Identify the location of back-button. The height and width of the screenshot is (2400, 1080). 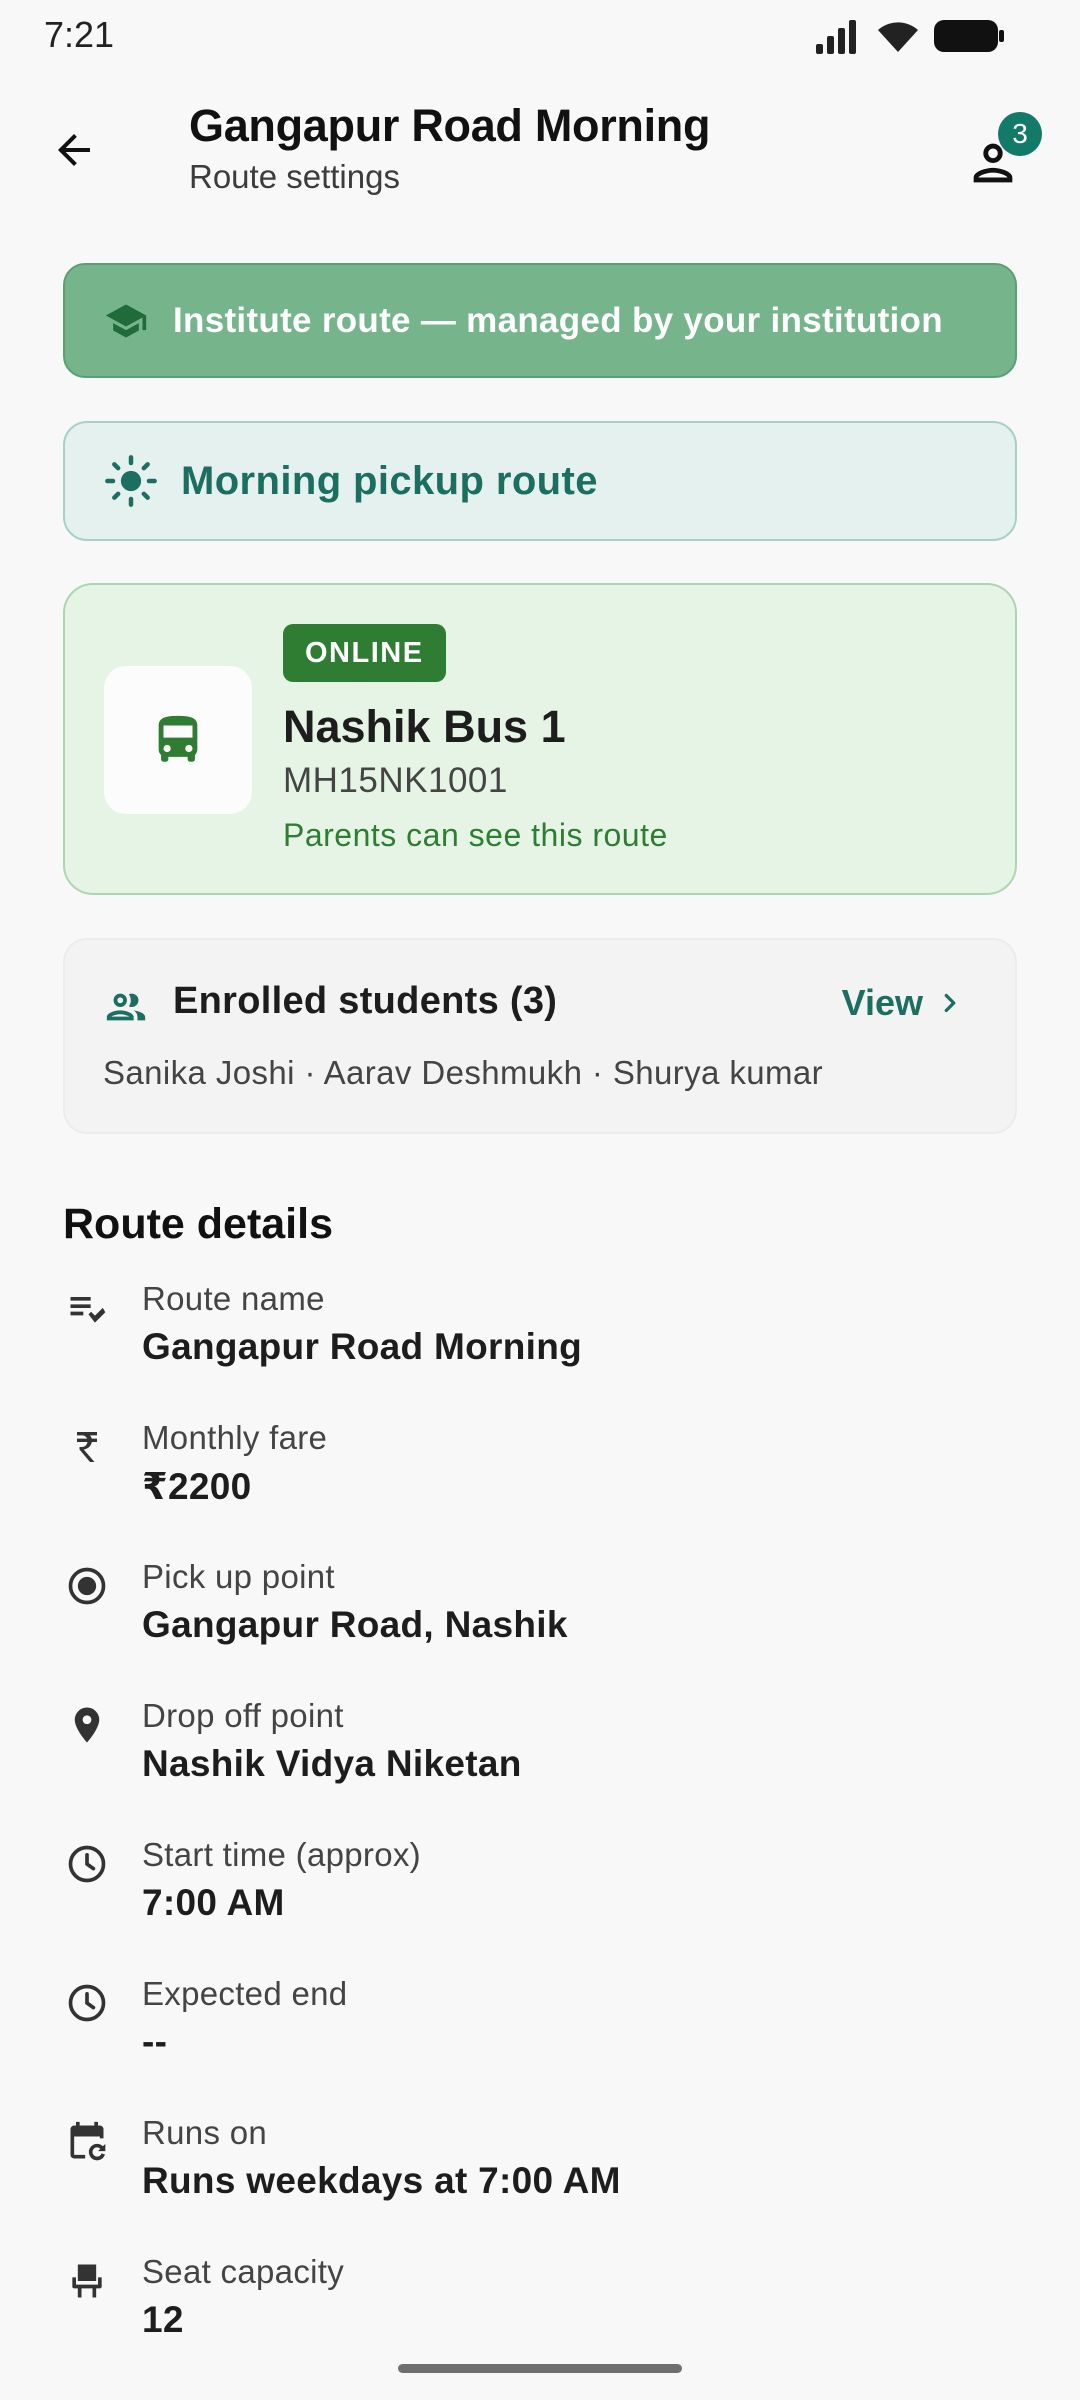
(74, 150).